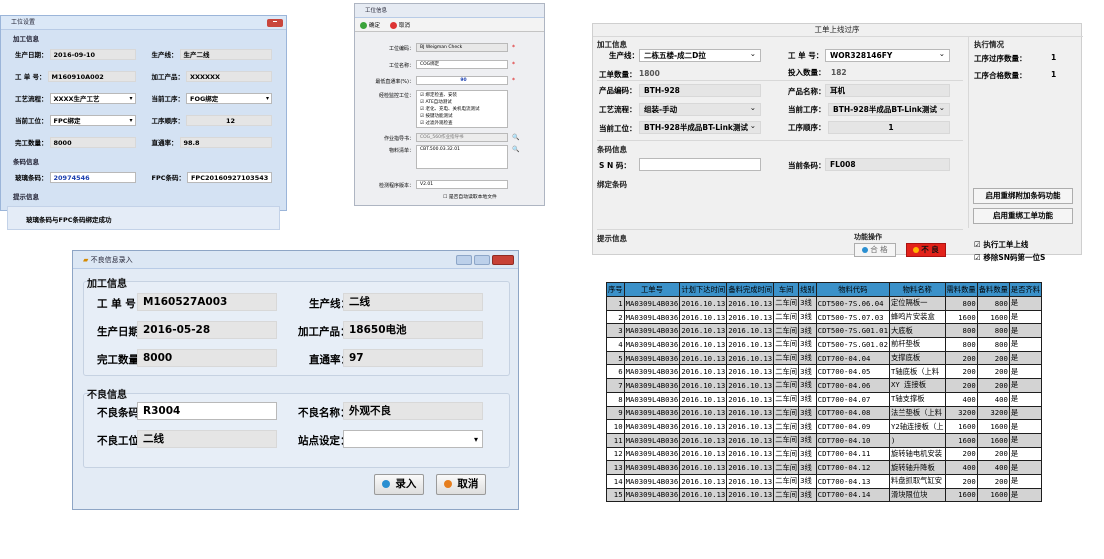 This screenshot has height=559, width=1104. I want to click on label: 当前工位：, so click(31, 121).